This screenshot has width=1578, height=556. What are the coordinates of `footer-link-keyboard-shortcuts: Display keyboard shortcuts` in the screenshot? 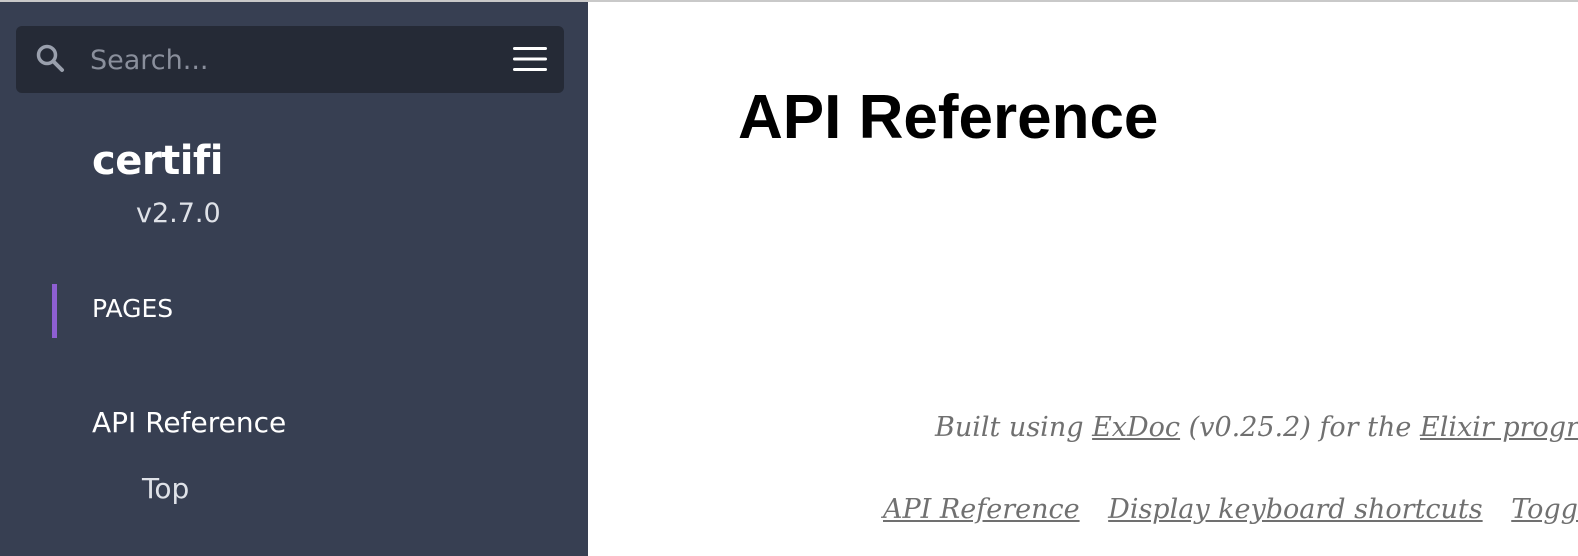 It's located at (1295, 509).